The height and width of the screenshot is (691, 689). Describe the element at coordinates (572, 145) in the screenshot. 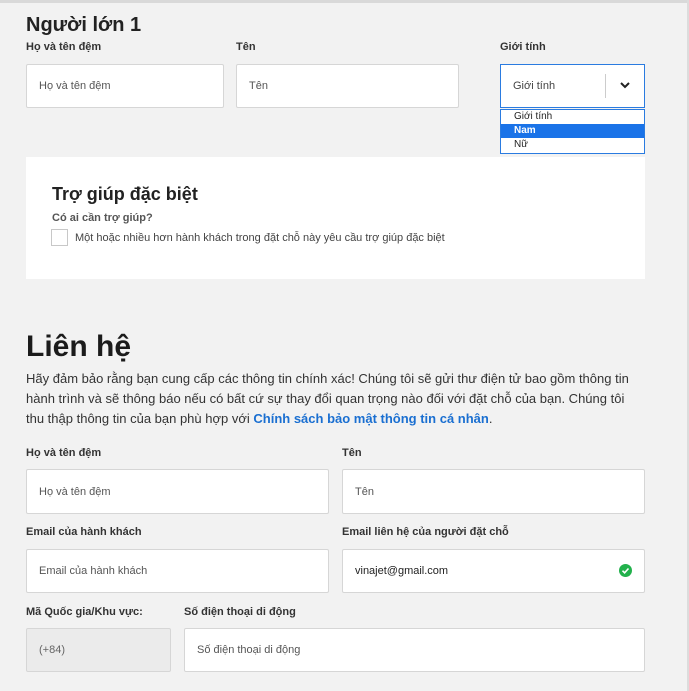

I see `gender-option: Nữ` at that location.